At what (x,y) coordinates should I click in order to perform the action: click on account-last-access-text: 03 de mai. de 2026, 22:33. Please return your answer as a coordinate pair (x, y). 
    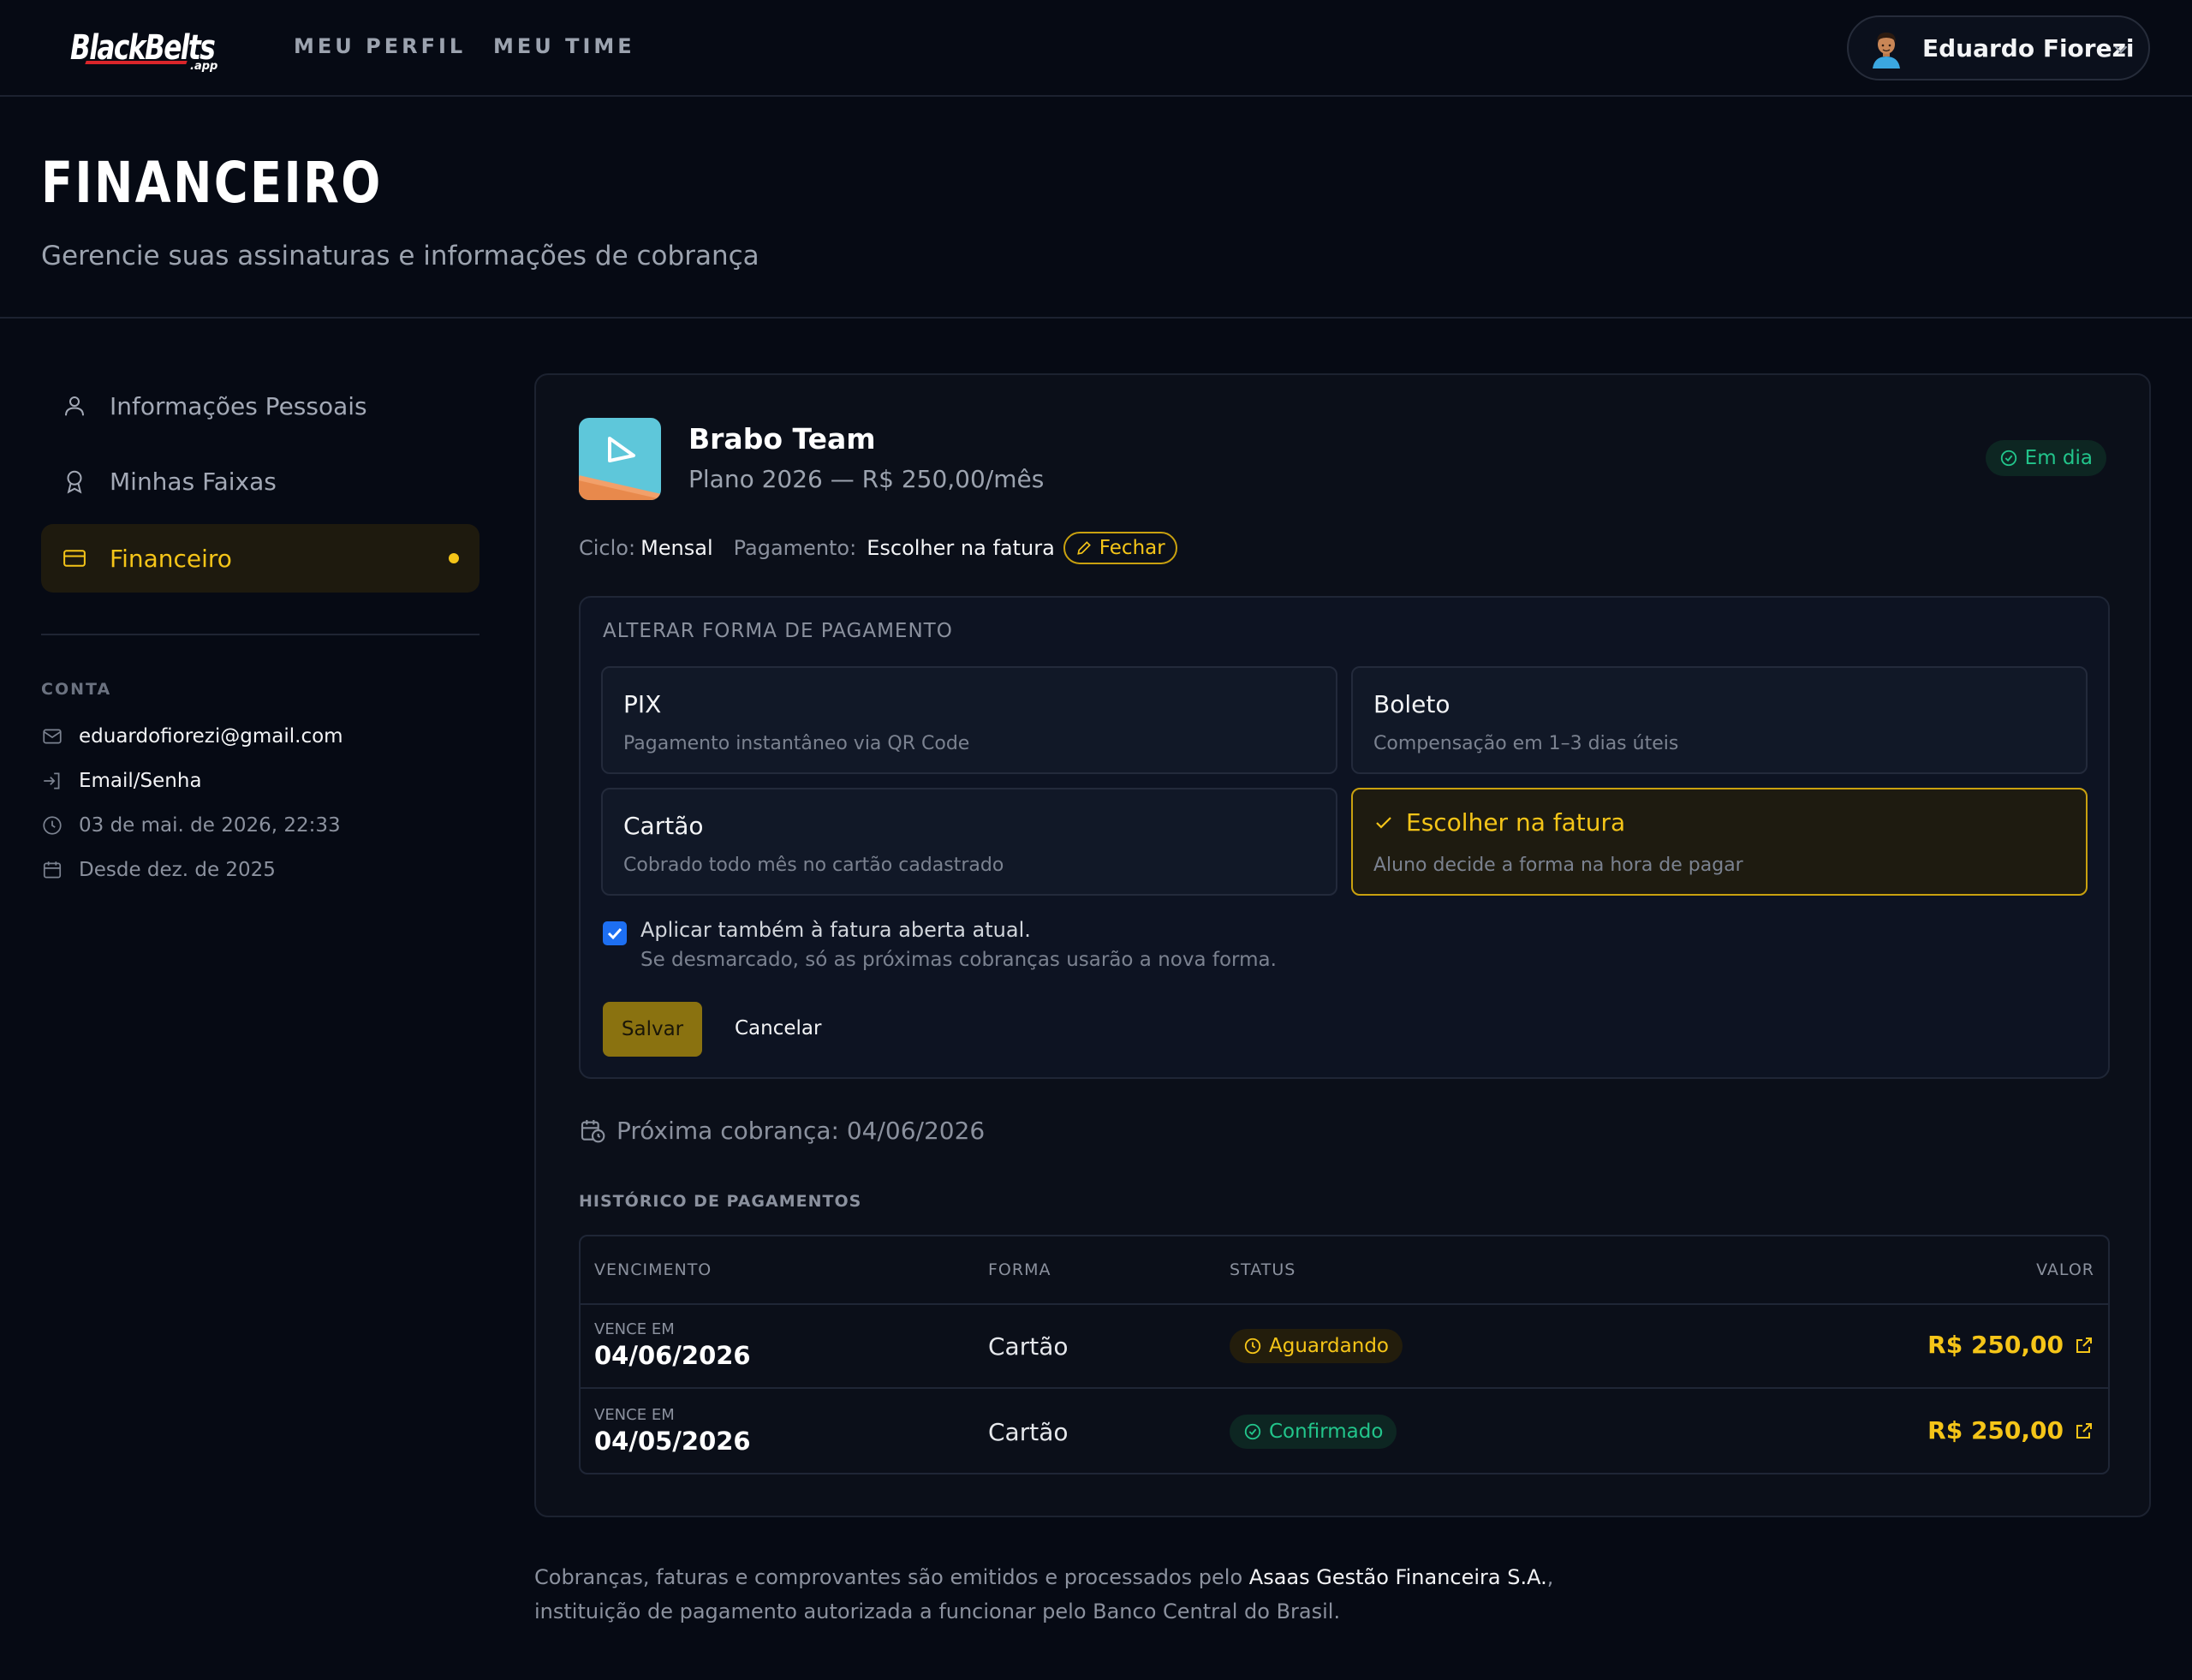
    Looking at the image, I should click on (210, 826).